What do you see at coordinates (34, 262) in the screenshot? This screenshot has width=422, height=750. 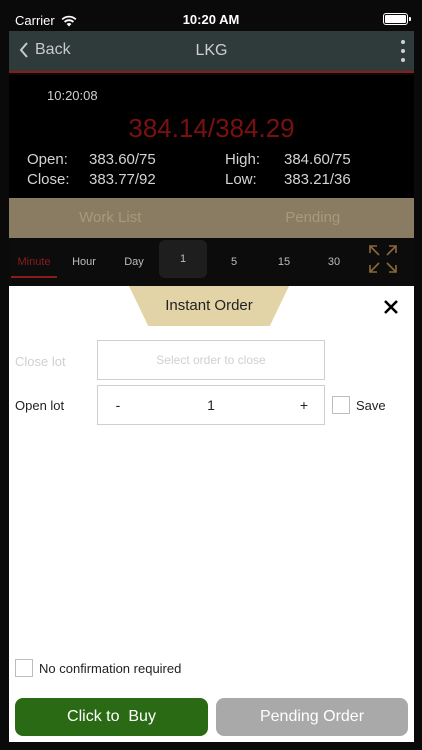 I see `period-minute: Minute` at bounding box center [34, 262].